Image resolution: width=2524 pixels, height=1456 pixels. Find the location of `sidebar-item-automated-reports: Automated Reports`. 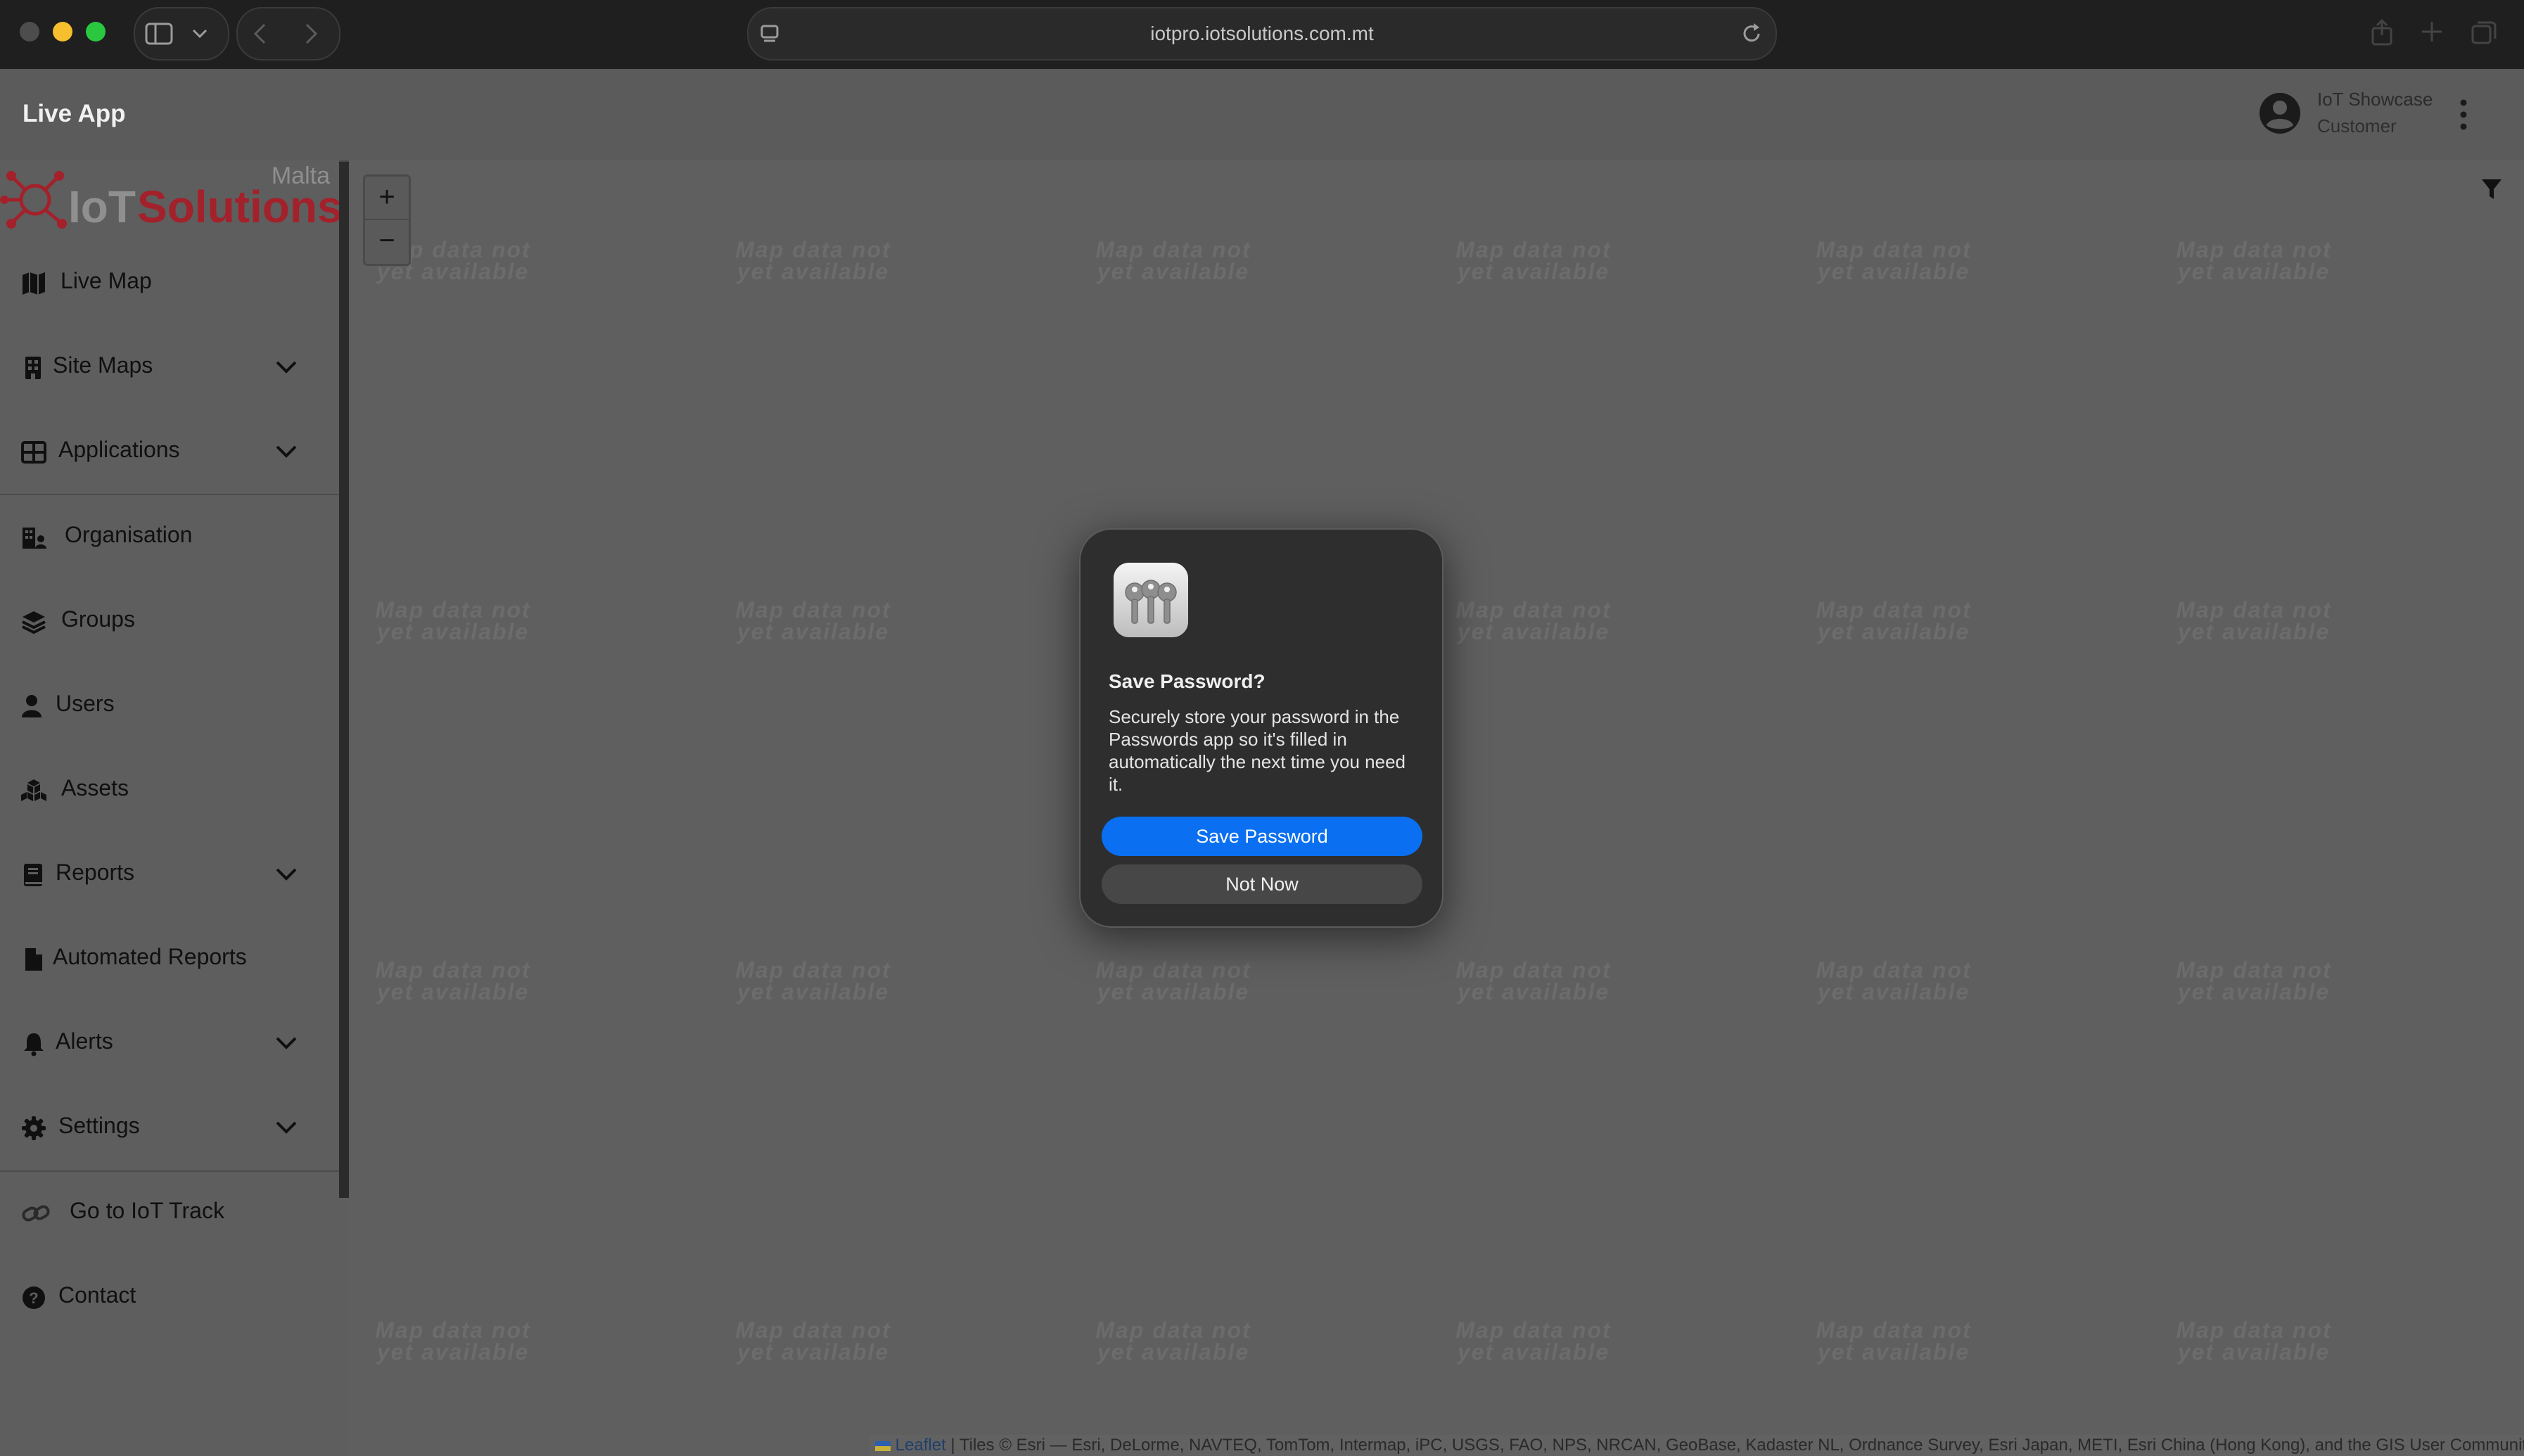

sidebar-item-automated-reports: Automated Reports is located at coordinates (170, 958).